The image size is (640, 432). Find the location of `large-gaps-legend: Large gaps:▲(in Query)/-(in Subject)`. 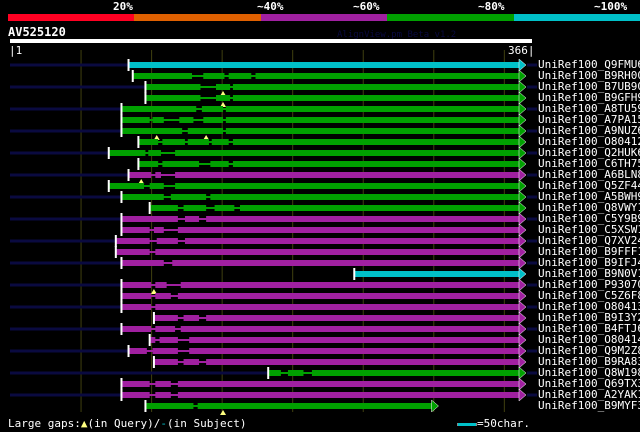

large-gaps-legend: Large gaps:▲(in Query)/-(in Subject) is located at coordinates (127, 423).